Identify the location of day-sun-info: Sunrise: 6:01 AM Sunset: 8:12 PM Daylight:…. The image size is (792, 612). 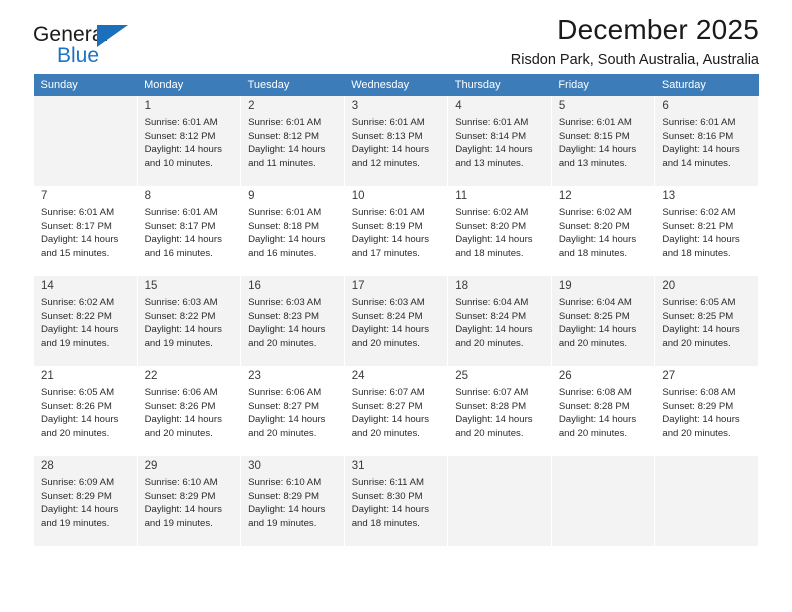
(293, 143).